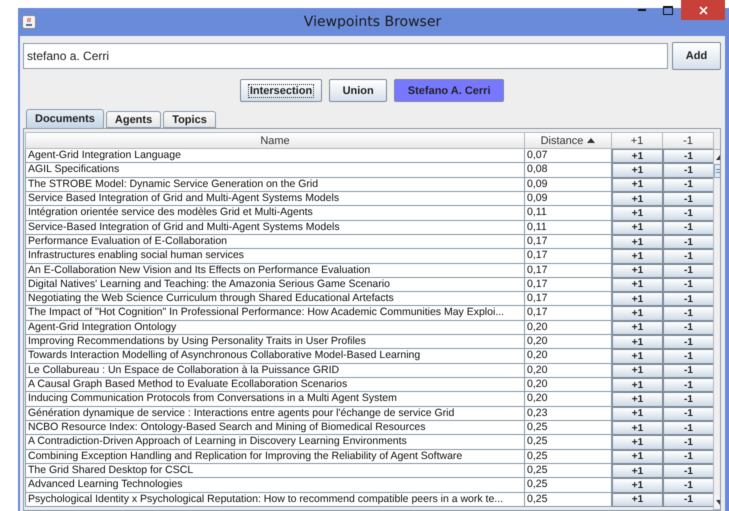 This screenshot has width=729, height=511. I want to click on table-cell: Performance Evaluation of E-Collaboration, so click(275, 242).